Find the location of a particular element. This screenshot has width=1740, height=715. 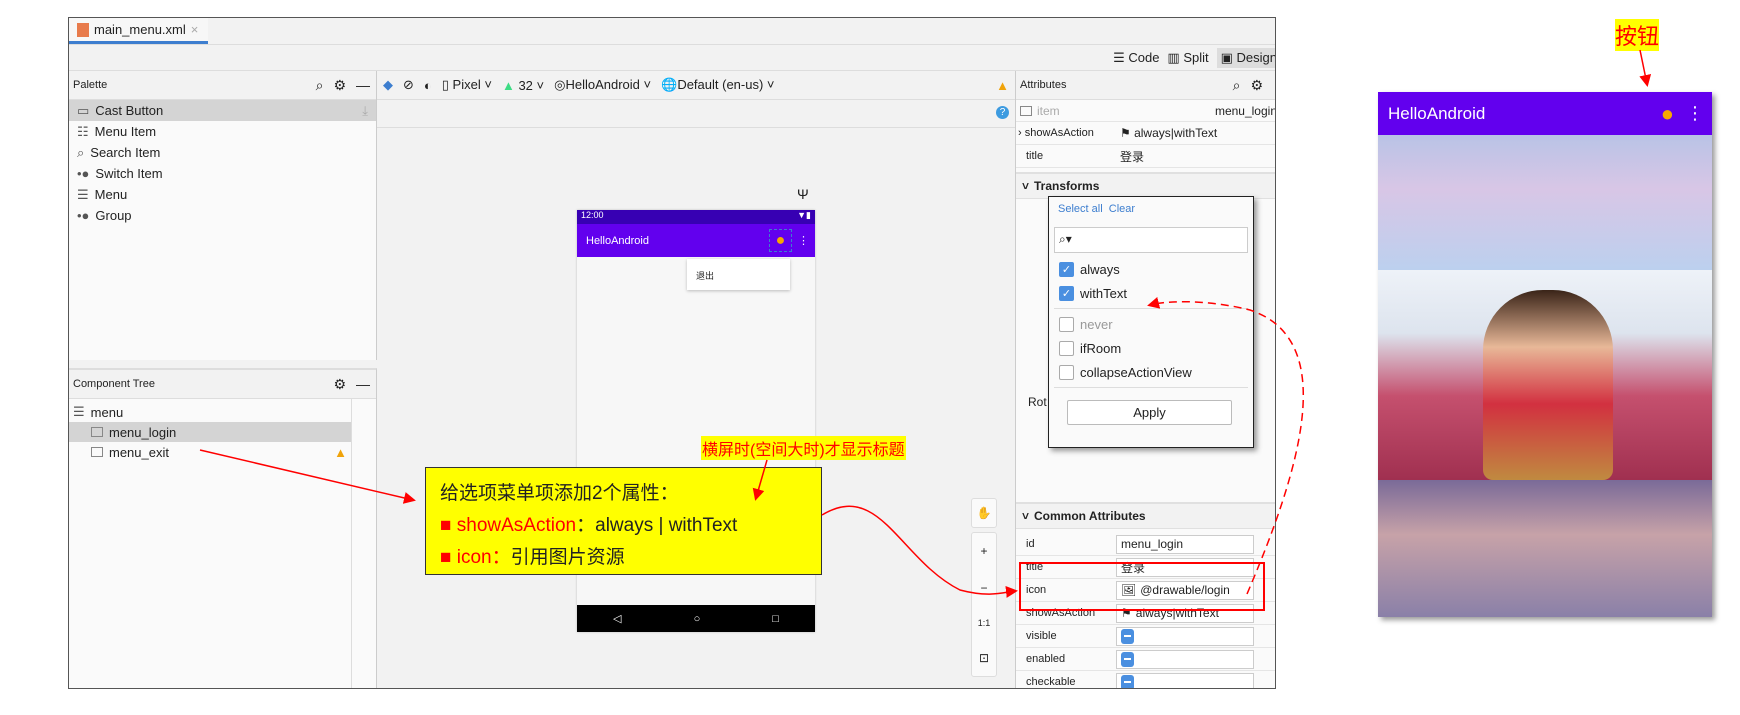

overflow-menu-icon: ⋮ is located at coordinates (1695, 113).